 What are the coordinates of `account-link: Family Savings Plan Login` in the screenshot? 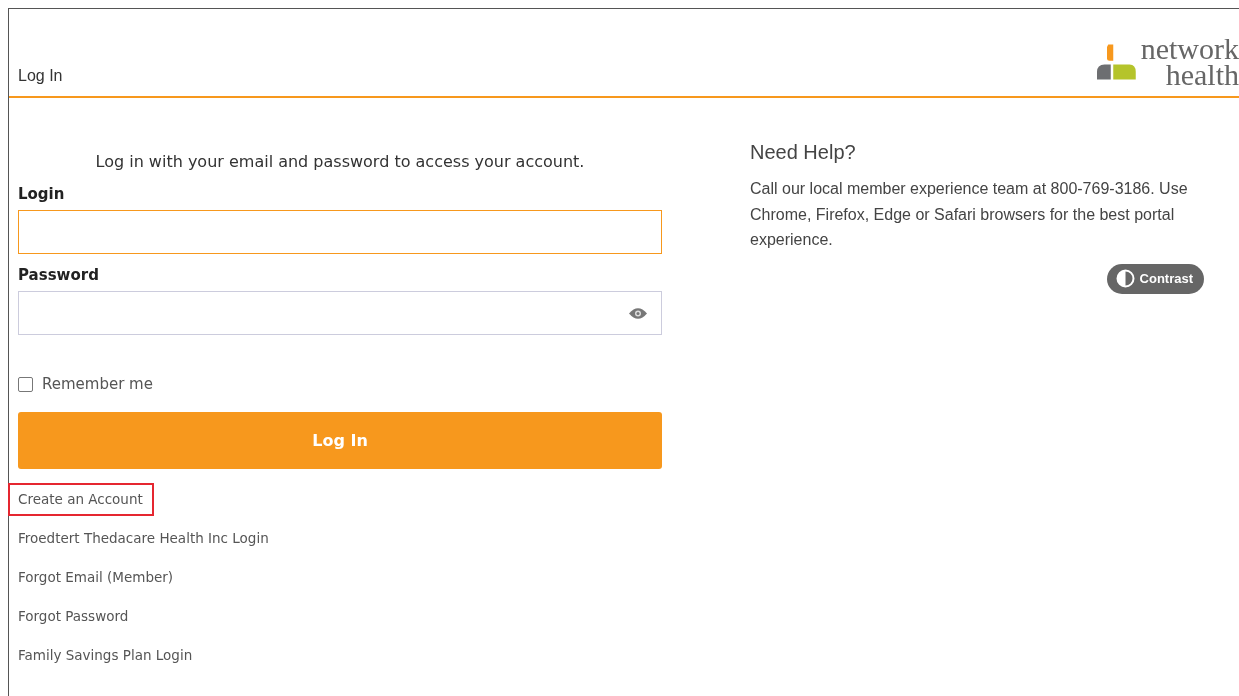 It's located at (106, 655).